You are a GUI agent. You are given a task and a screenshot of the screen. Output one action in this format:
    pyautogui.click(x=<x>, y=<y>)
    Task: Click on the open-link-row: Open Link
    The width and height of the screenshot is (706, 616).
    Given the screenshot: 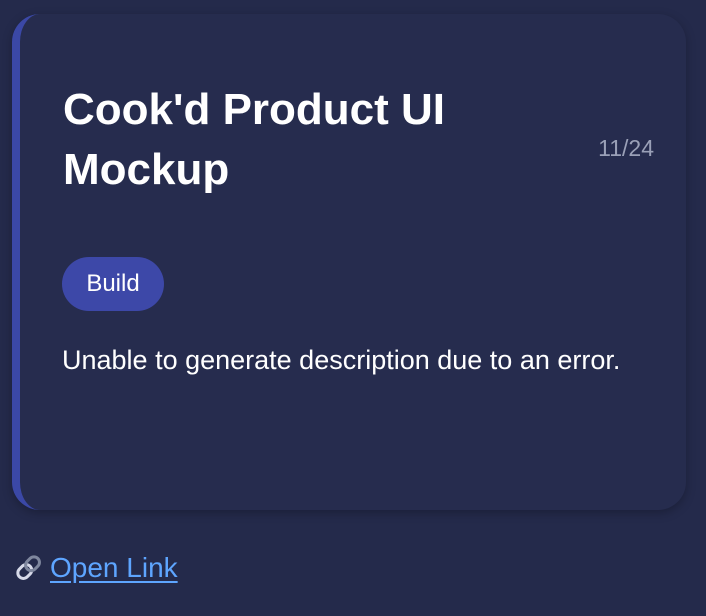 What is the action you would take?
    pyautogui.click(x=95, y=568)
    